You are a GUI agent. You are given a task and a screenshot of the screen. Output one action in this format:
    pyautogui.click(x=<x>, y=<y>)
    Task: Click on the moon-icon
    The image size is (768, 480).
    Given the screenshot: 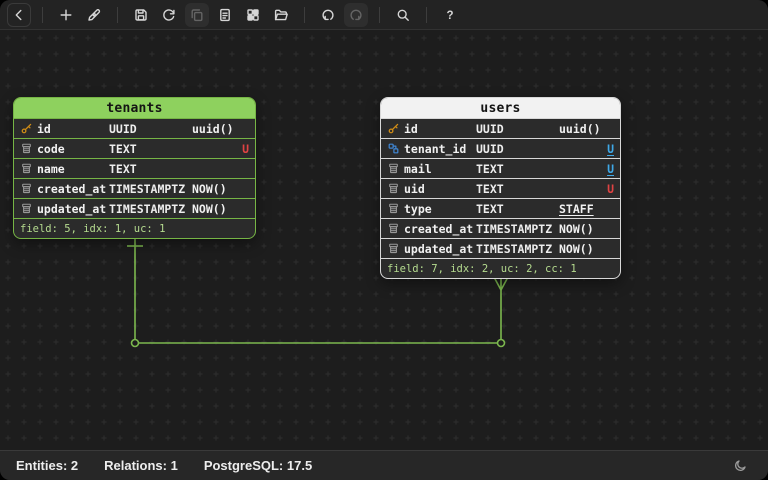 What is the action you would take?
    pyautogui.click(x=740, y=465)
    